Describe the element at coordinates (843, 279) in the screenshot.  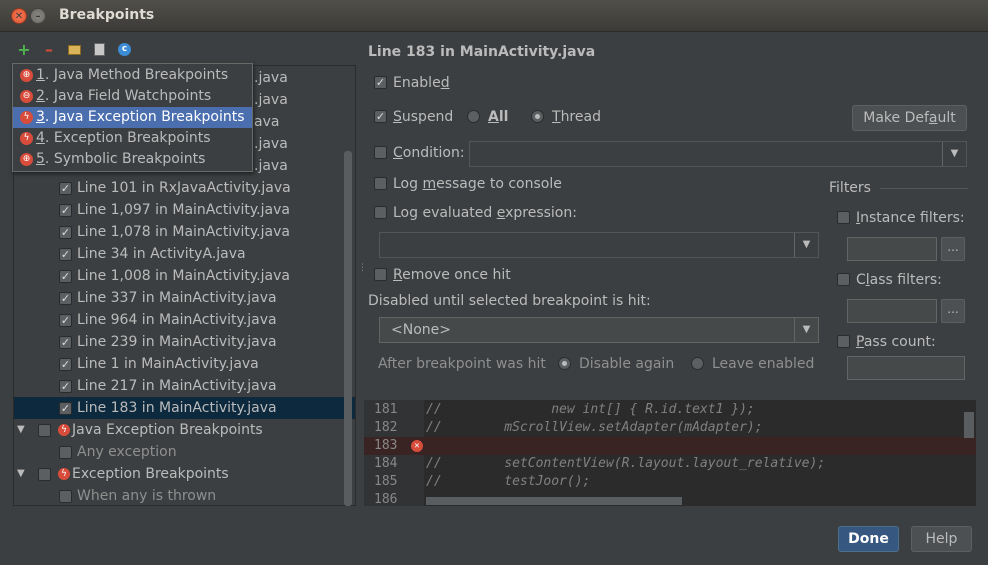
I see `class-filters-checkbox` at that location.